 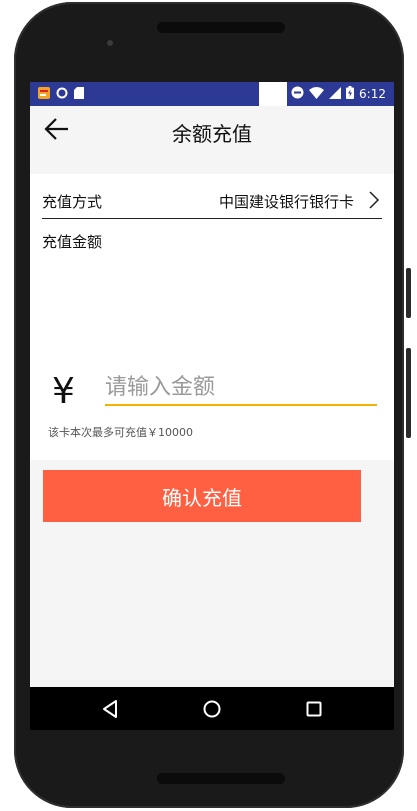 What do you see at coordinates (335, 94) in the screenshot?
I see `signal-icon` at bounding box center [335, 94].